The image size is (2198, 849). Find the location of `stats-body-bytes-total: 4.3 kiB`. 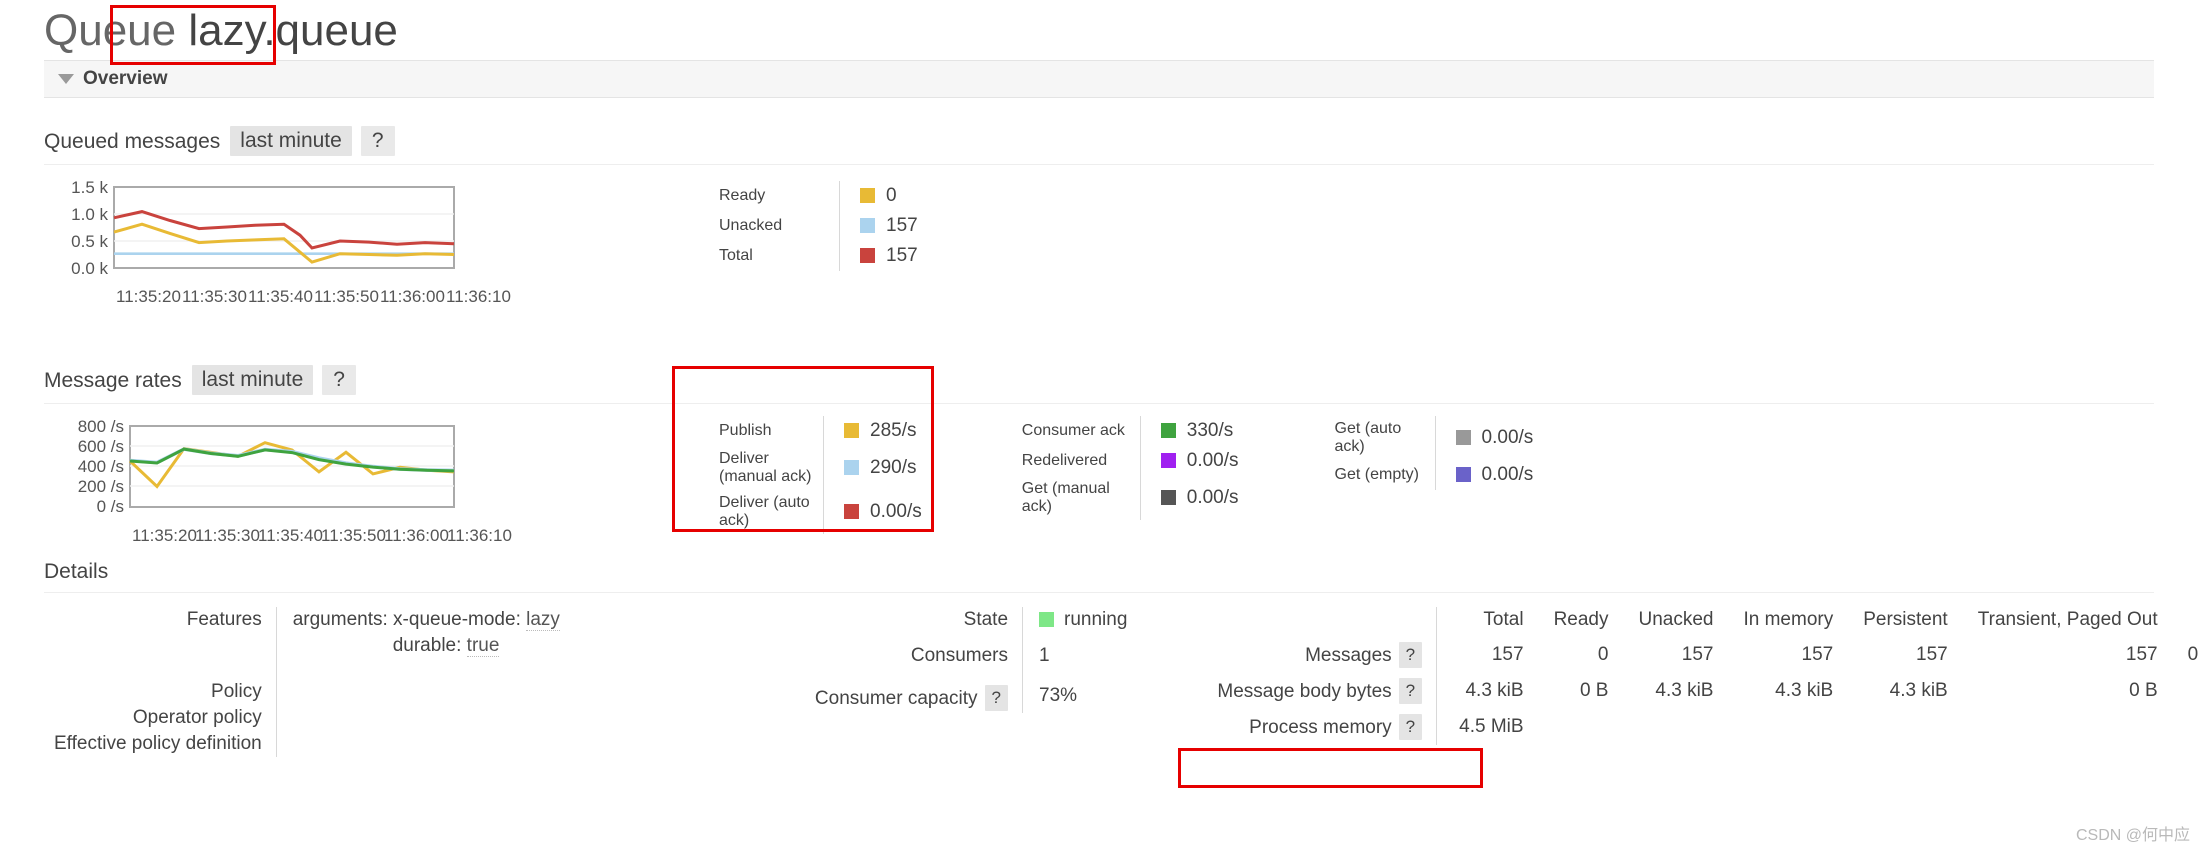

stats-body-bytes-total: 4.3 kiB is located at coordinates (1480, 691).